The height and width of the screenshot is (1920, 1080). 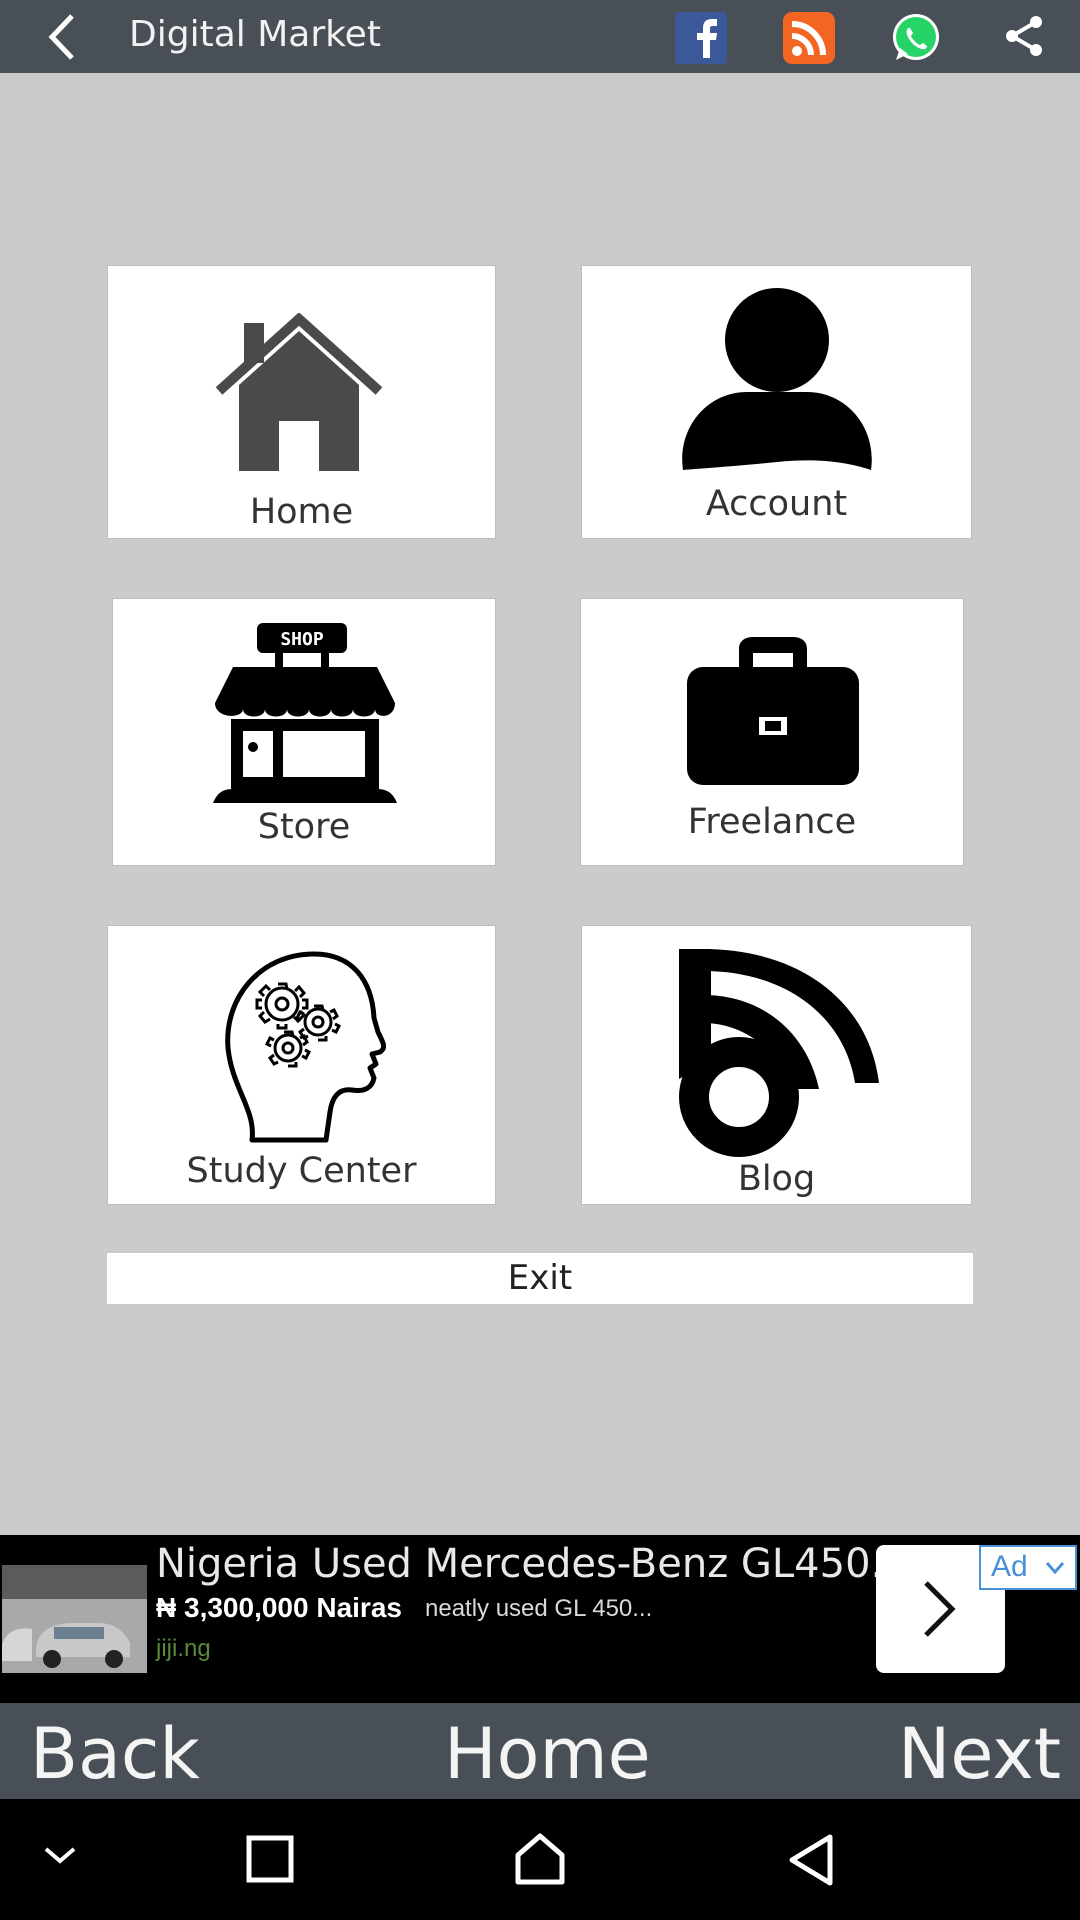 I want to click on nav-next-button: Next, so click(x=979, y=1754).